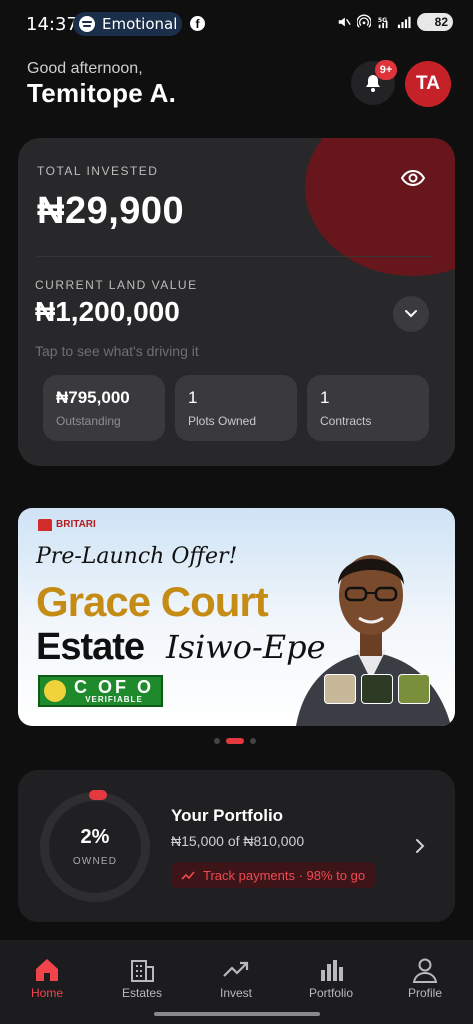  I want to click on stat-label: Plots Owned, so click(222, 421).